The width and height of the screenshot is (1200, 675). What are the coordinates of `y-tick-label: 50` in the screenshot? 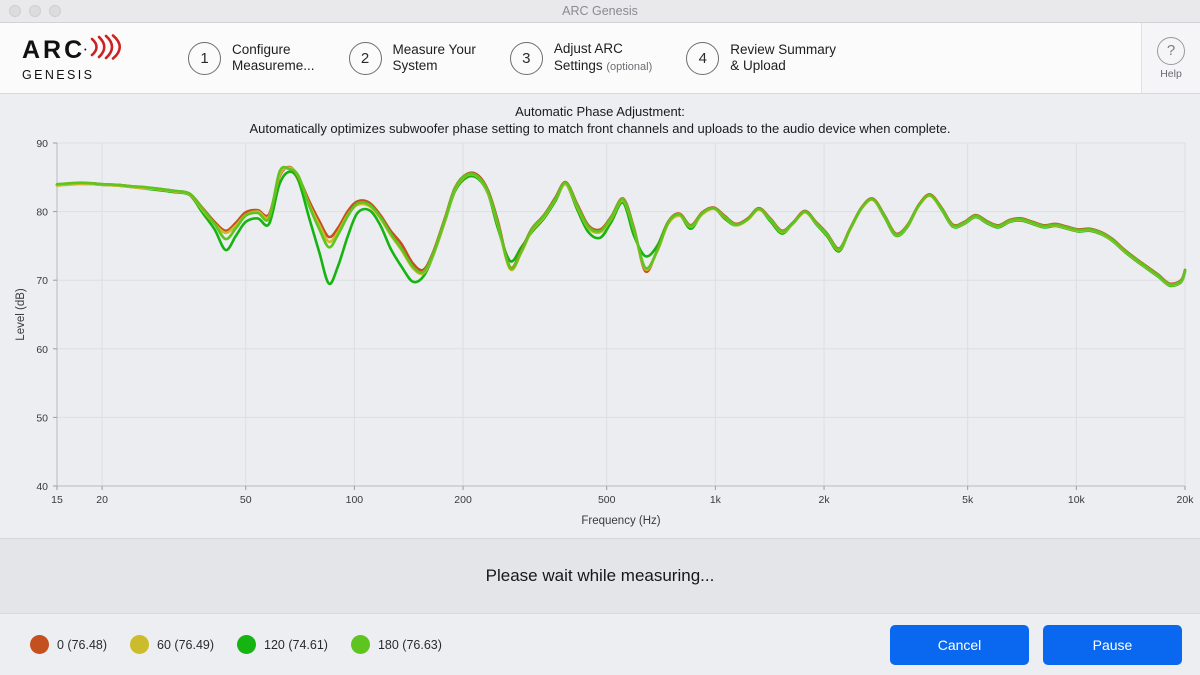 It's located at (42, 418).